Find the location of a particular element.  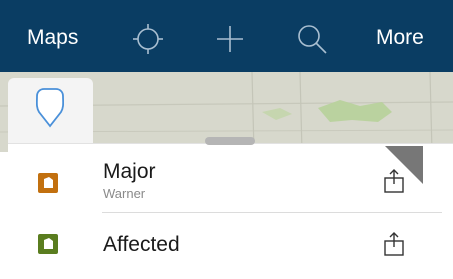

drag-handle is located at coordinates (230, 141).